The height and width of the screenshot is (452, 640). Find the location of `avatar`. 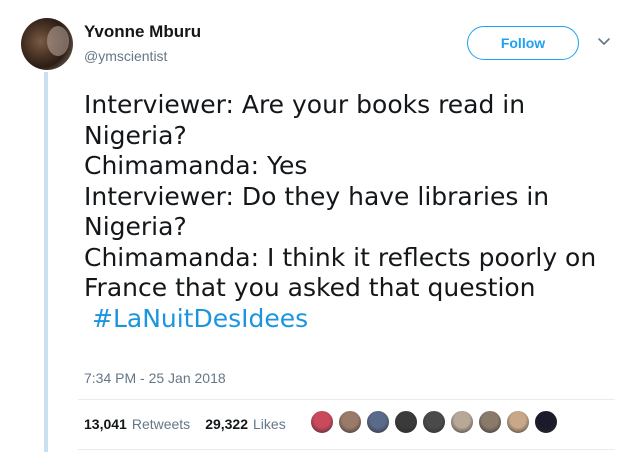

avatar is located at coordinates (47, 44).